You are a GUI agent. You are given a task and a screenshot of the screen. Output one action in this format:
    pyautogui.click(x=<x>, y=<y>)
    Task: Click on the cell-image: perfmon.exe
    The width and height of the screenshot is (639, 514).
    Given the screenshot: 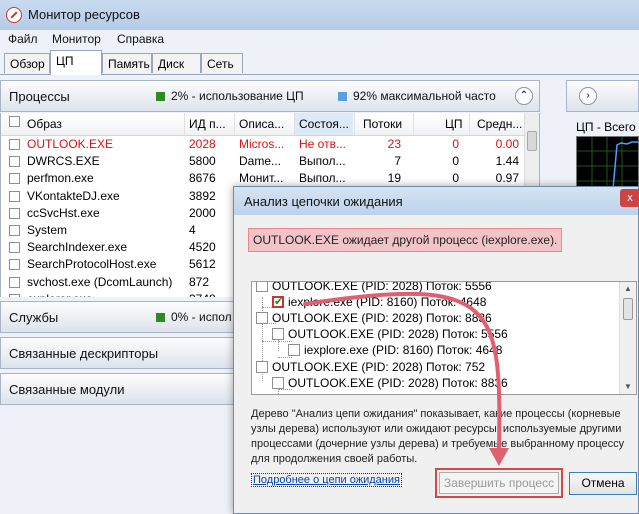 What is the action you would take?
    pyautogui.click(x=60, y=178)
    